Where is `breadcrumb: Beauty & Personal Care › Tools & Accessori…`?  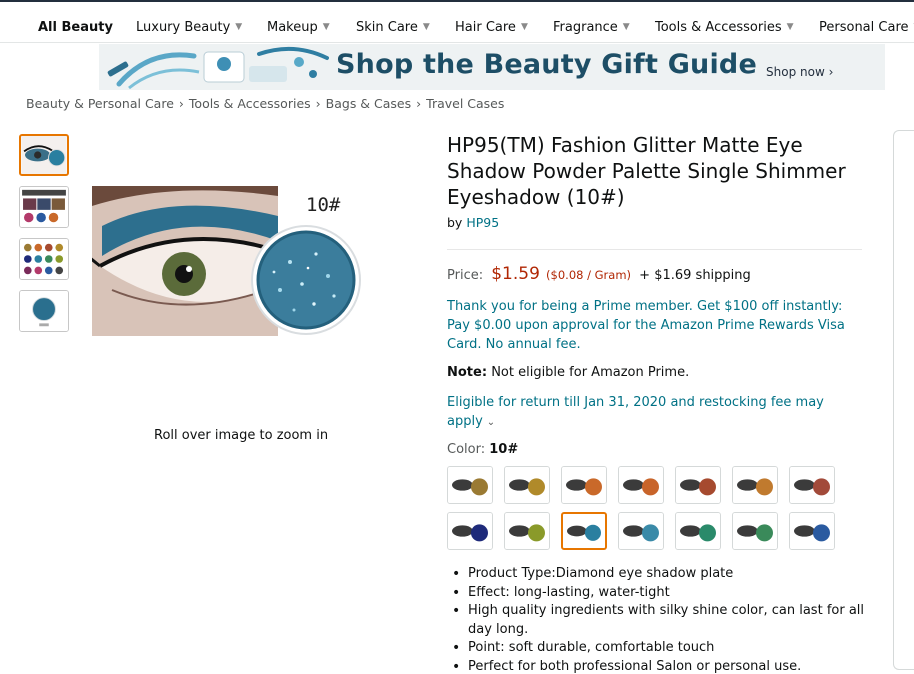
breadcrumb: Beauty & Personal Care › Tools & Accessori… is located at coordinates (265, 103).